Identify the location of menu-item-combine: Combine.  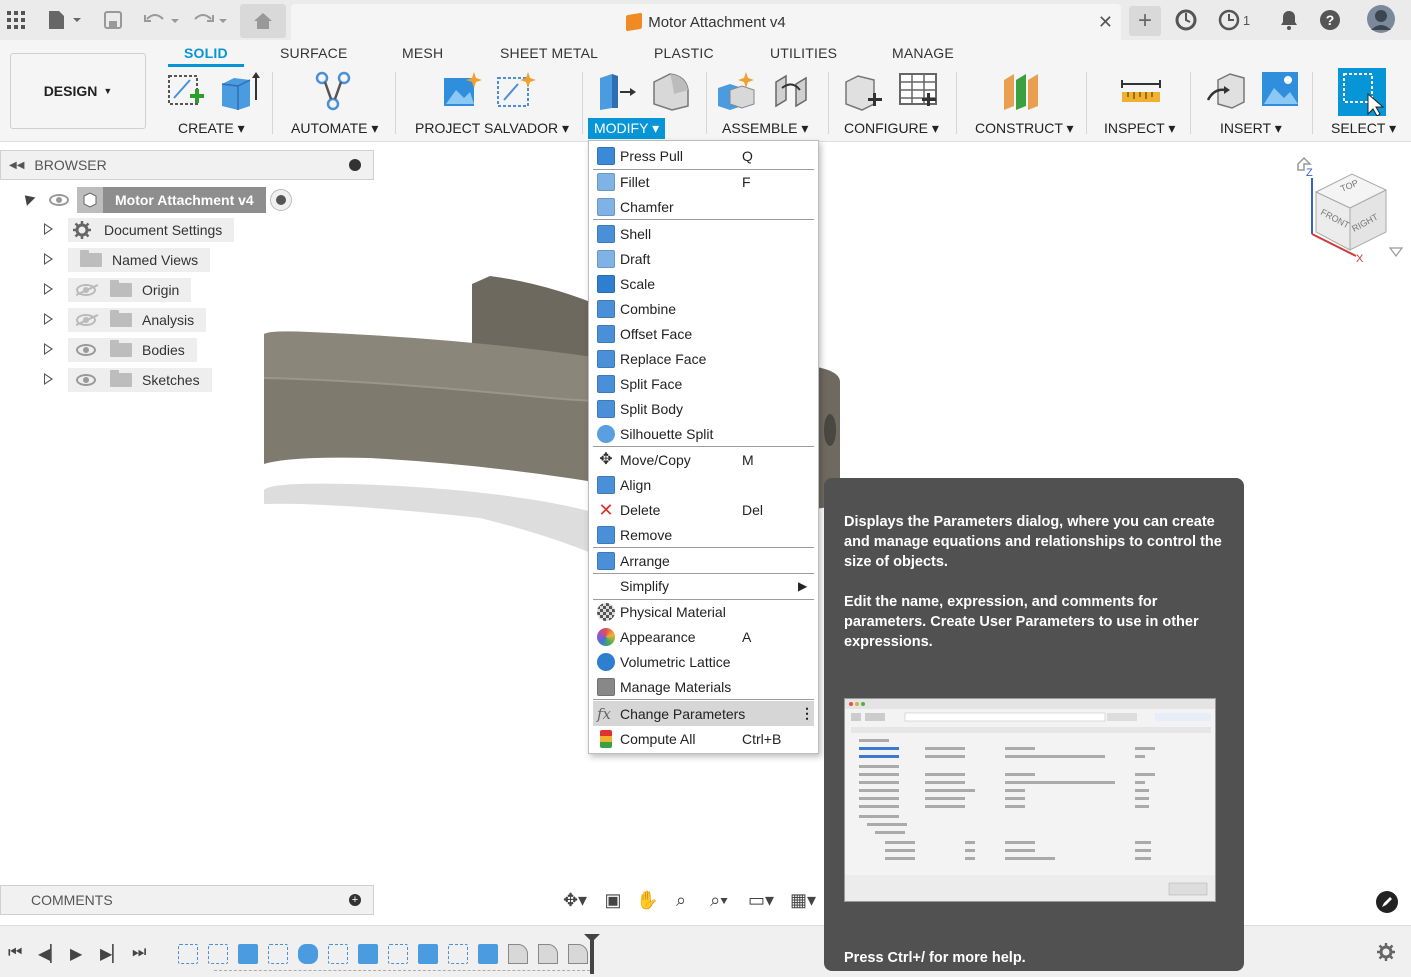
(703, 308).